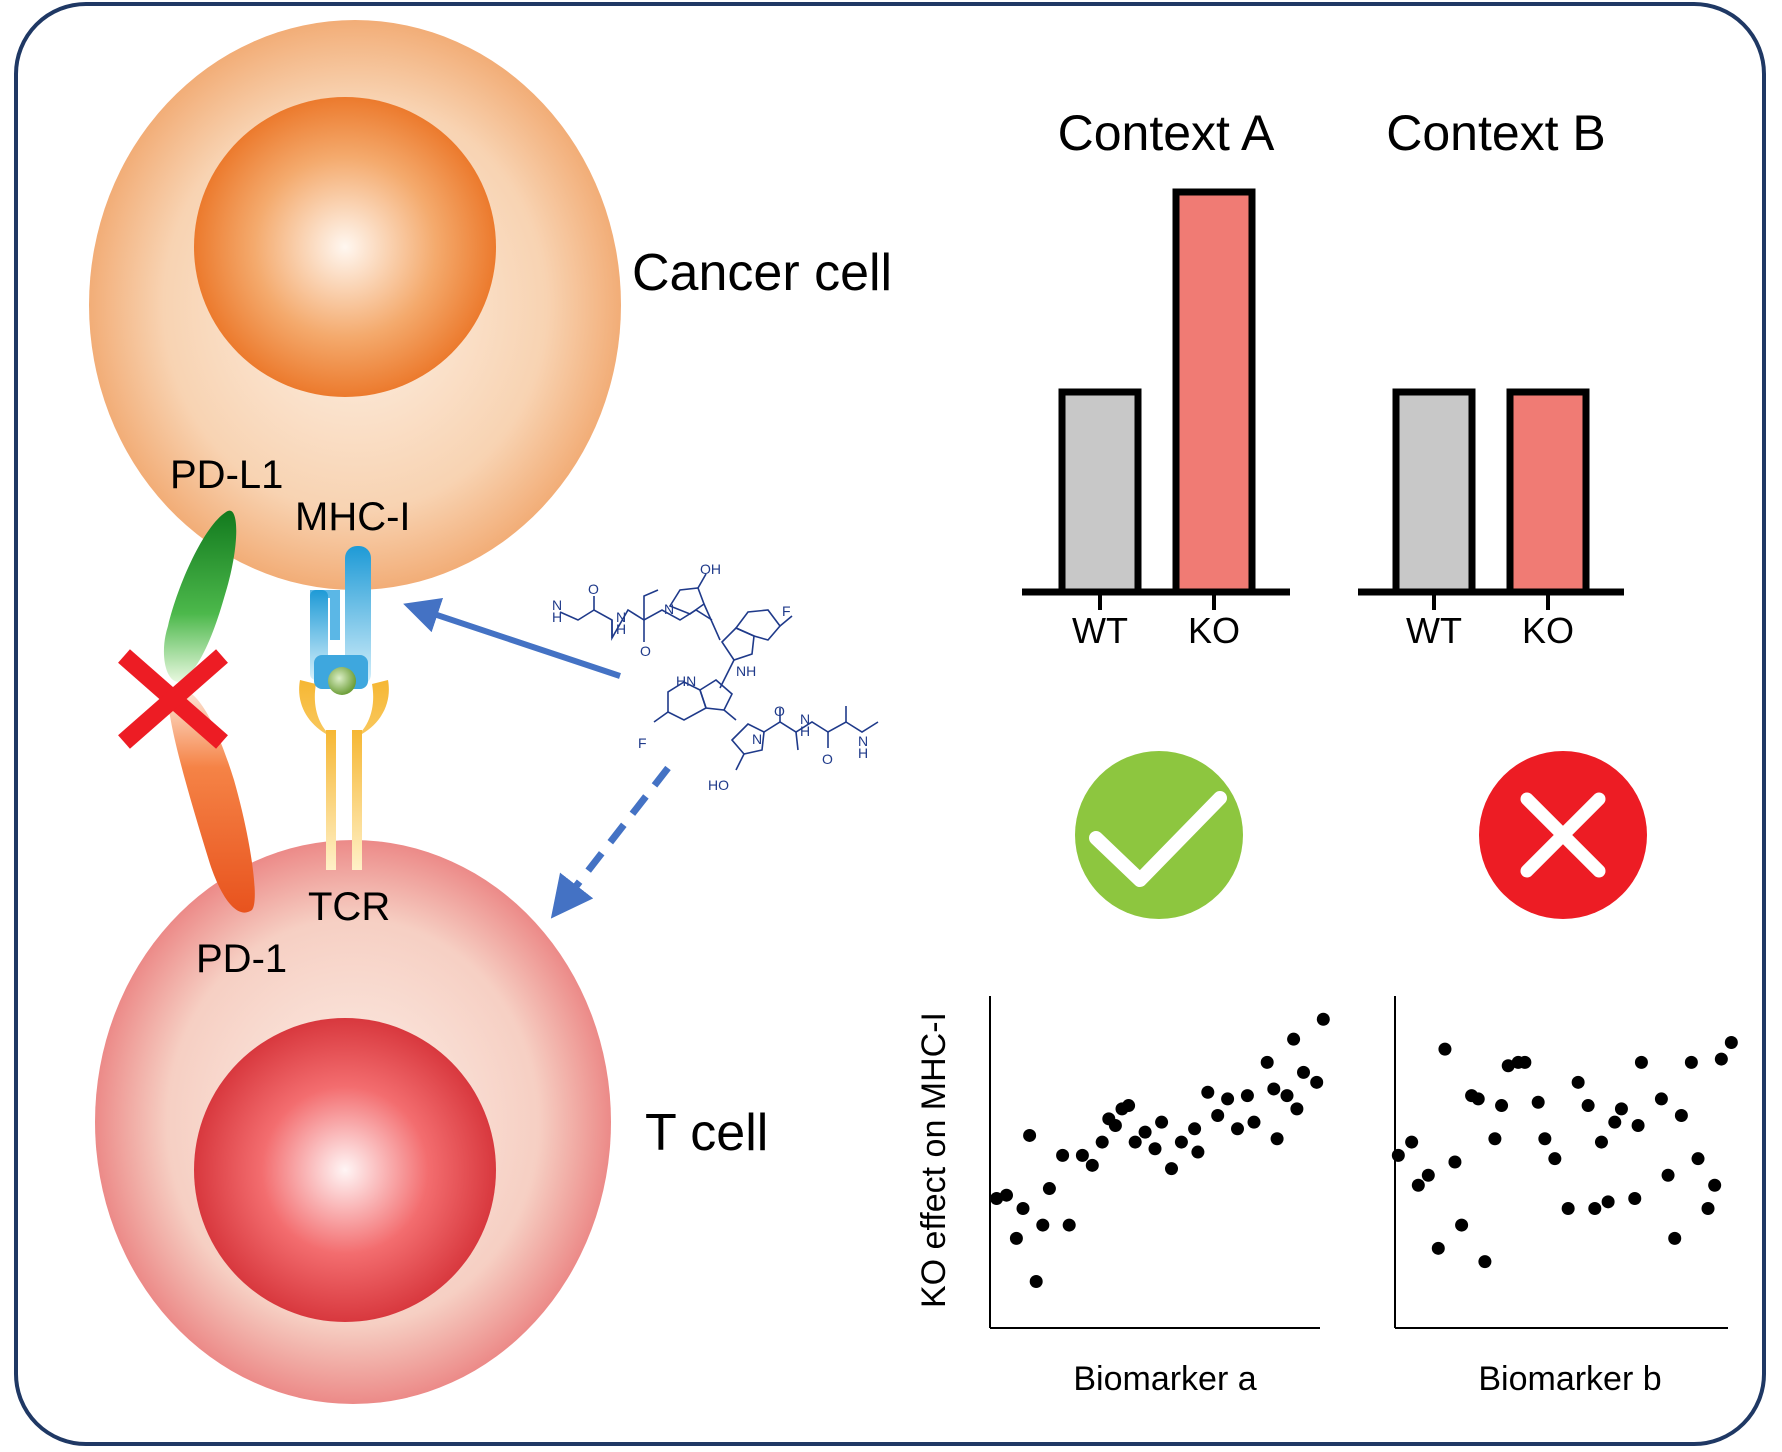 The height and width of the screenshot is (1452, 1782). What do you see at coordinates (934, 1160) in the screenshot?
I see `y-axis-label: KO effect on MHC-I` at bounding box center [934, 1160].